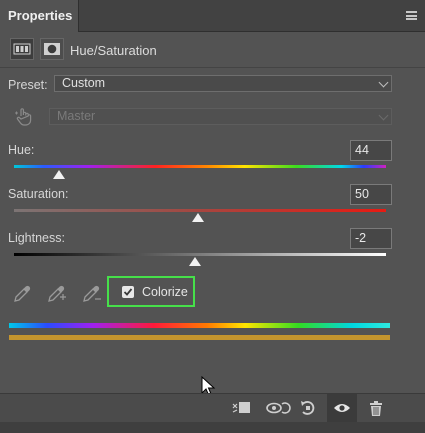  What do you see at coordinates (24, 117) in the screenshot?
I see `targeted-adjustment-hand-icon` at bounding box center [24, 117].